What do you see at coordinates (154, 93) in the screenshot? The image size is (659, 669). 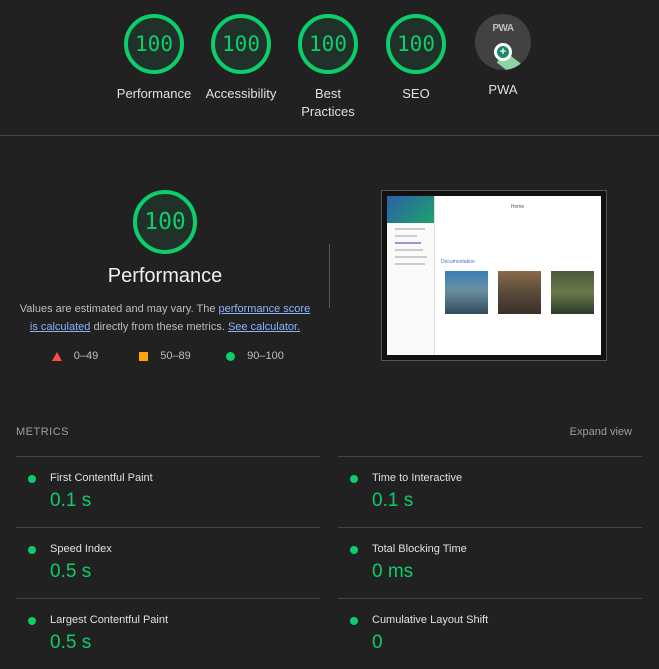 I see `gauge-label: Performance` at bounding box center [154, 93].